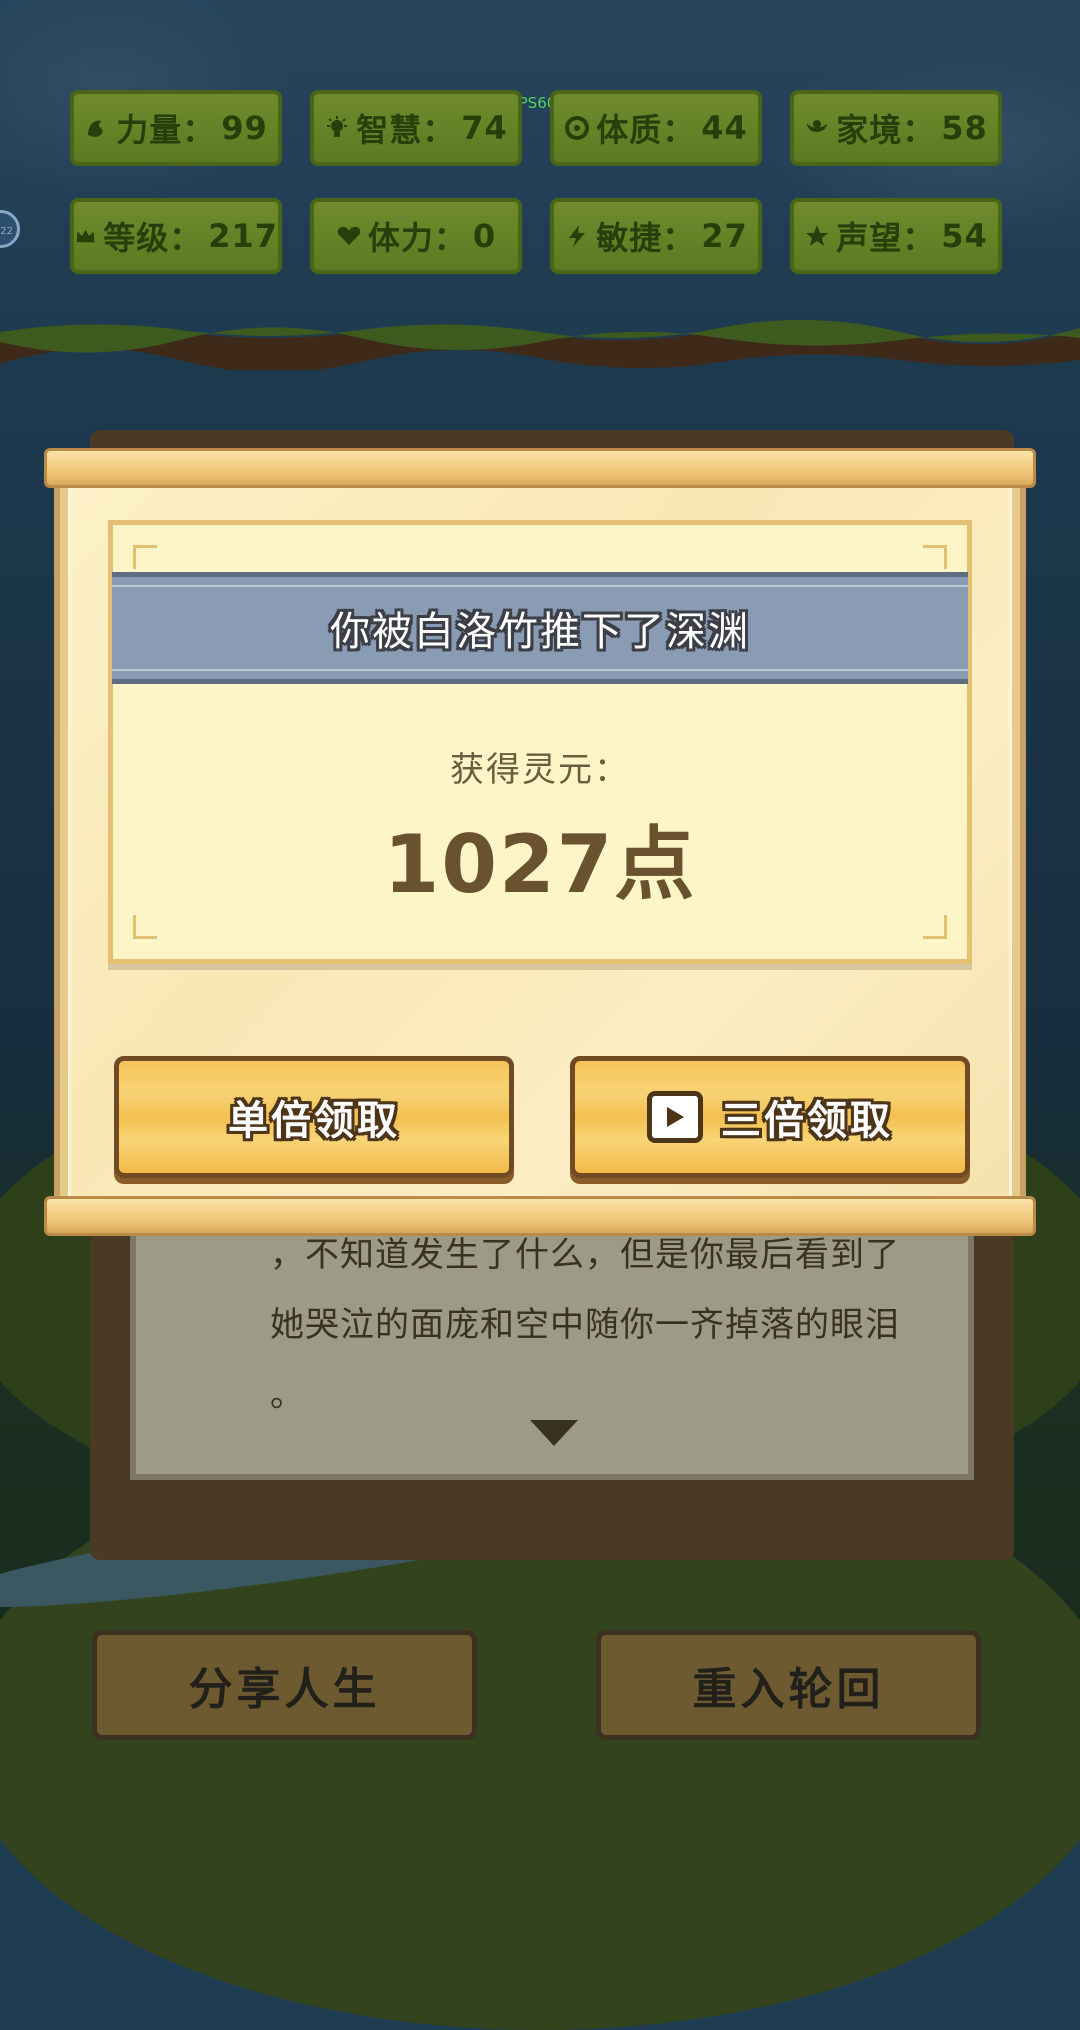 The height and width of the screenshot is (2030, 1080). What do you see at coordinates (95, 128) in the screenshot?
I see `strength-icon` at bounding box center [95, 128].